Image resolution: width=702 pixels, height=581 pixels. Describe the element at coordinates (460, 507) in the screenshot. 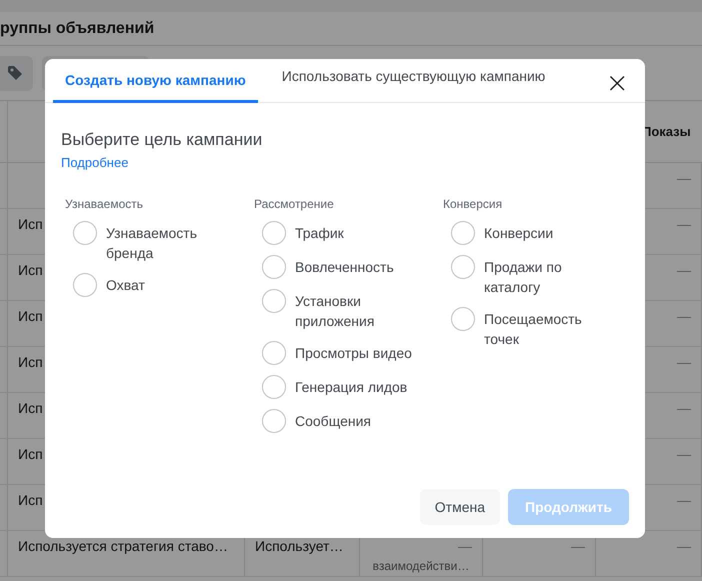

I see `cancel-button: Отмена` at that location.